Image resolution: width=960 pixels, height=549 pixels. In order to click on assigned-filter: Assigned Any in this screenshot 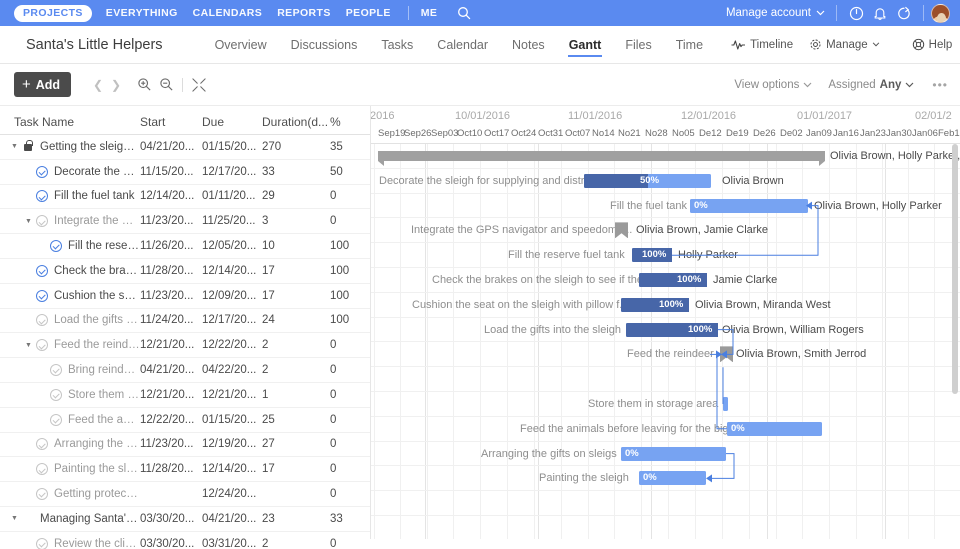, I will do `click(871, 85)`.